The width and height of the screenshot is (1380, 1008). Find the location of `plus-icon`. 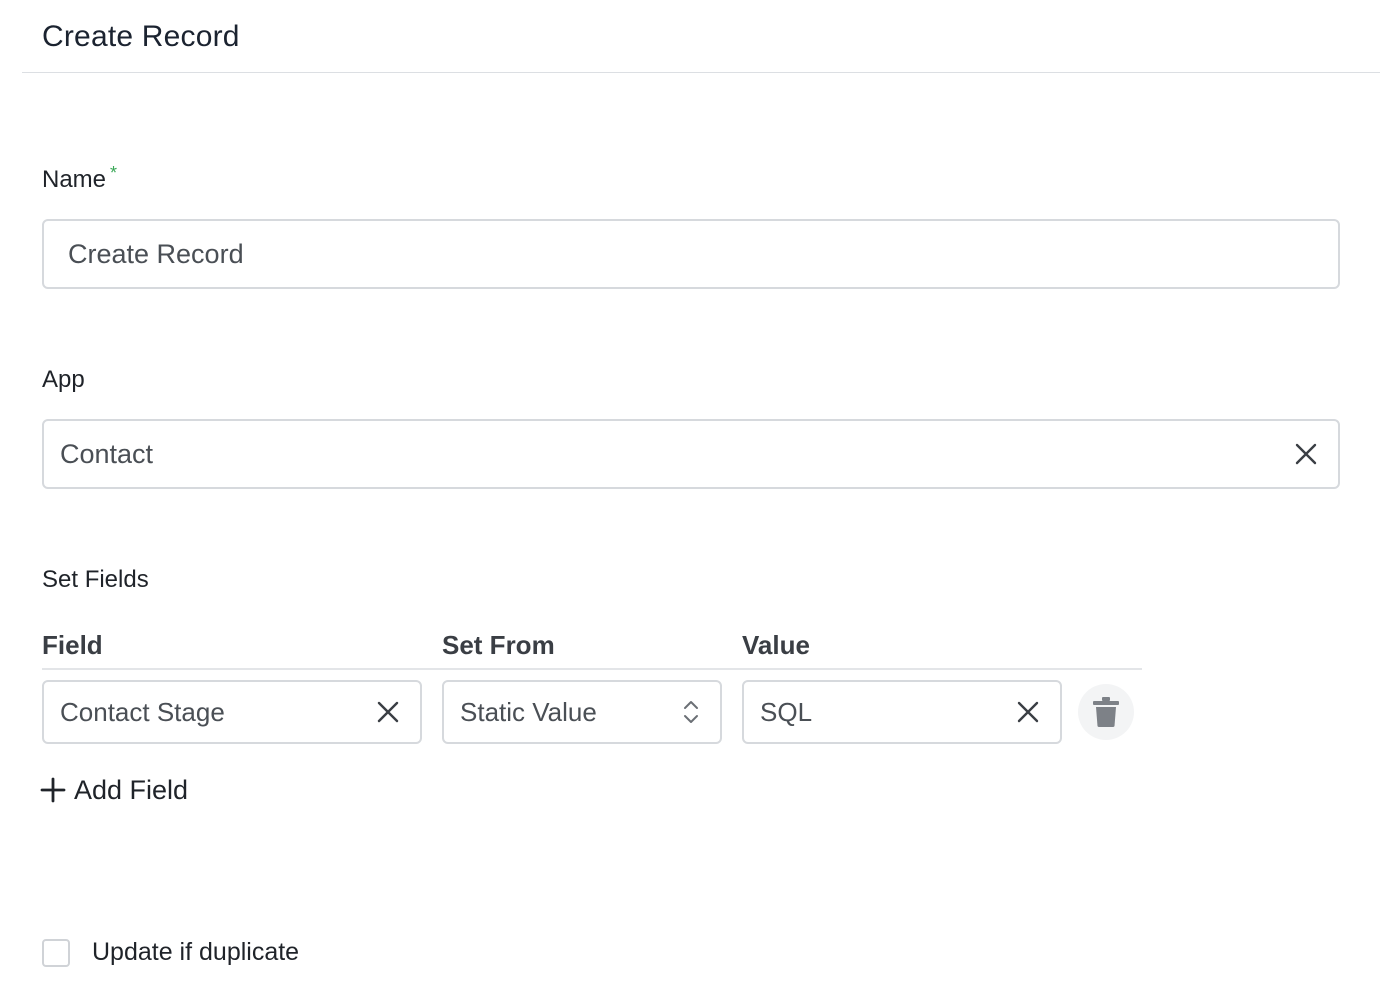

plus-icon is located at coordinates (53, 790).